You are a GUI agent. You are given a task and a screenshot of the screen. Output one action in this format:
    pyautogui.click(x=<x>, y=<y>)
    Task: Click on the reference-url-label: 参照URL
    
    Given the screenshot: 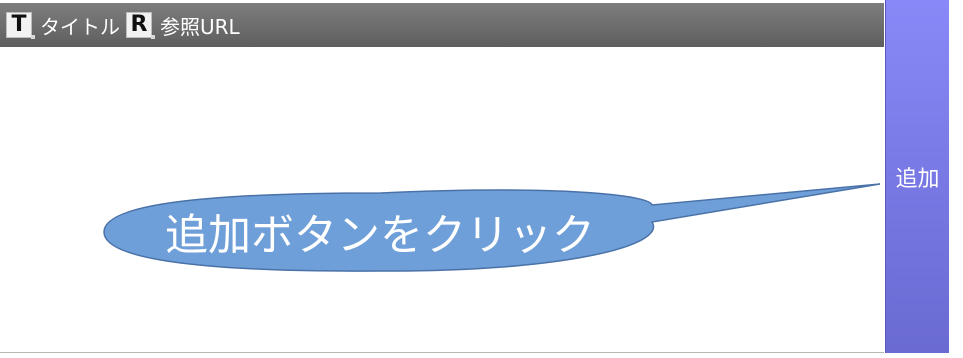 What is the action you would take?
    pyautogui.click(x=200, y=26)
    